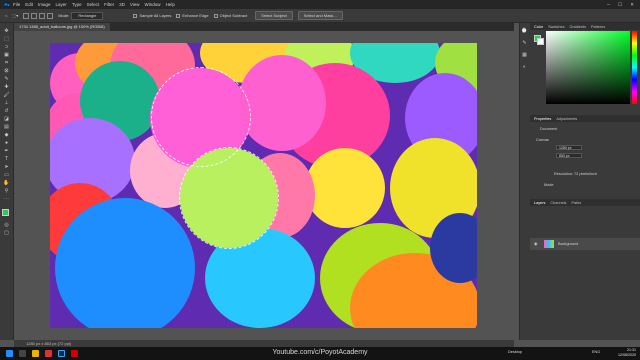  Describe the element at coordinates (6, 225) in the screenshot. I see `quick-mask-icon: ◎` at that location.